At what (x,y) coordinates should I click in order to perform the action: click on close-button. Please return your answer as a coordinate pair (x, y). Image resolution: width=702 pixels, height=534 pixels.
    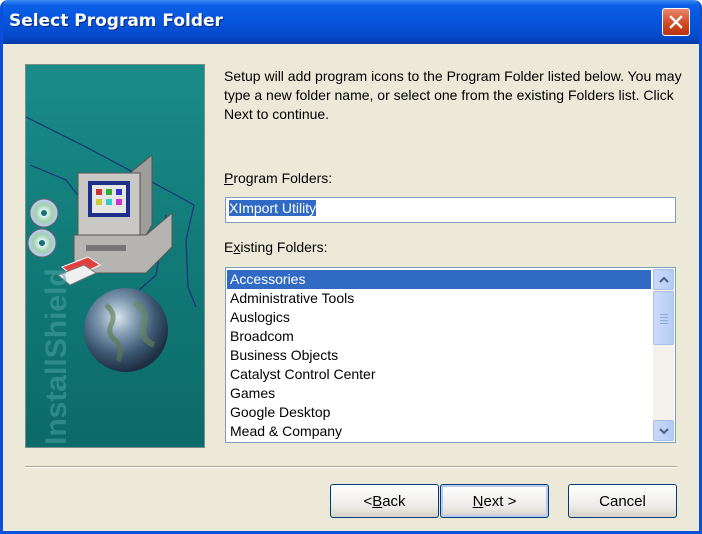
    Looking at the image, I should click on (676, 22).